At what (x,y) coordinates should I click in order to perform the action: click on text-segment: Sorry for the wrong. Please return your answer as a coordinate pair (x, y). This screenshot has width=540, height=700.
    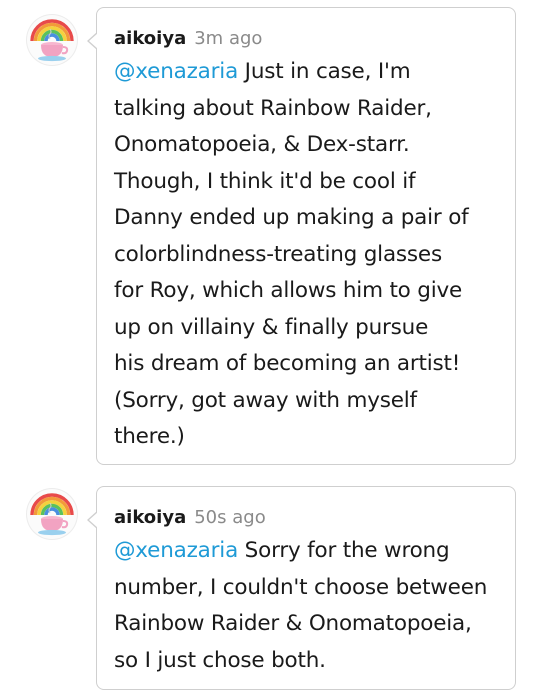
    Looking at the image, I should click on (344, 550).